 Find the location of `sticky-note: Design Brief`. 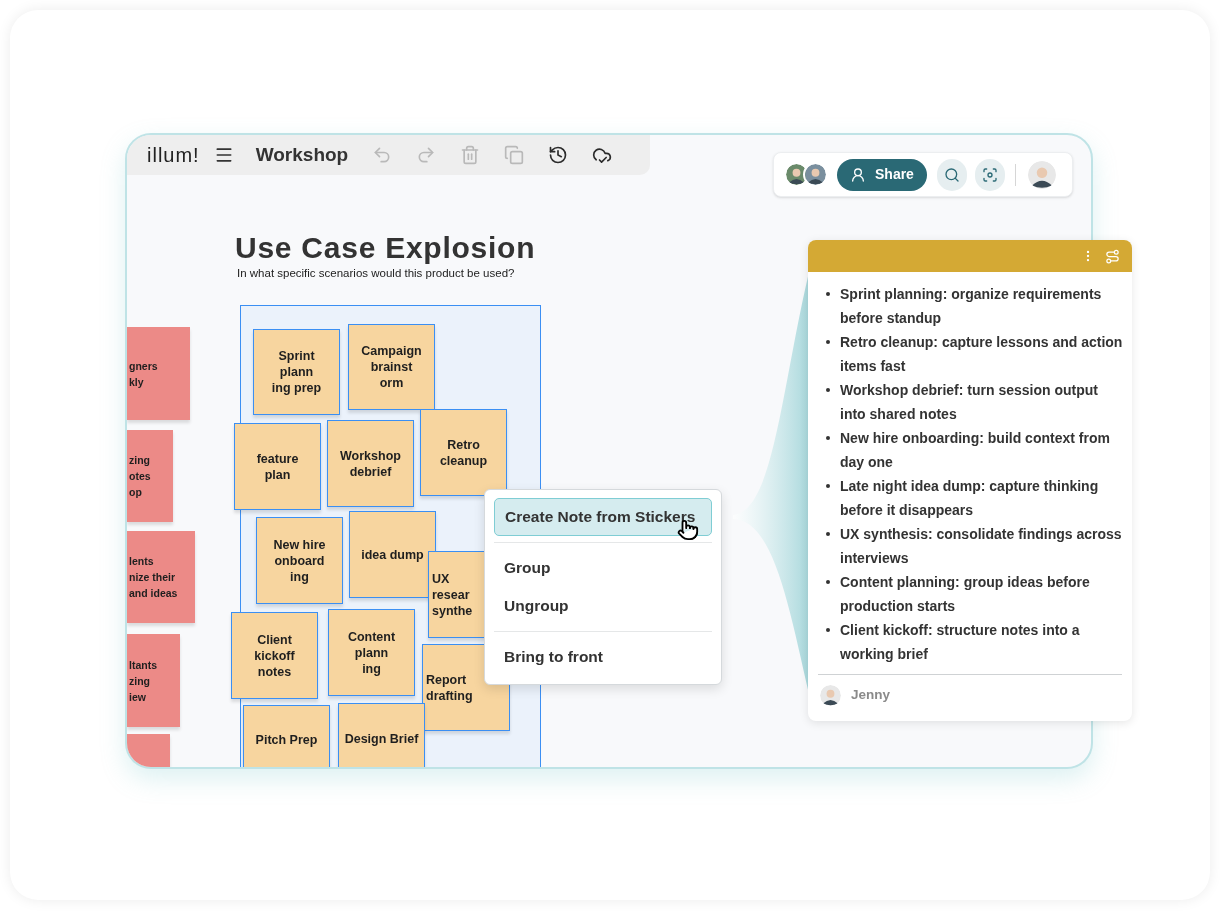

sticky-note: Design Brief is located at coordinates (381, 735).